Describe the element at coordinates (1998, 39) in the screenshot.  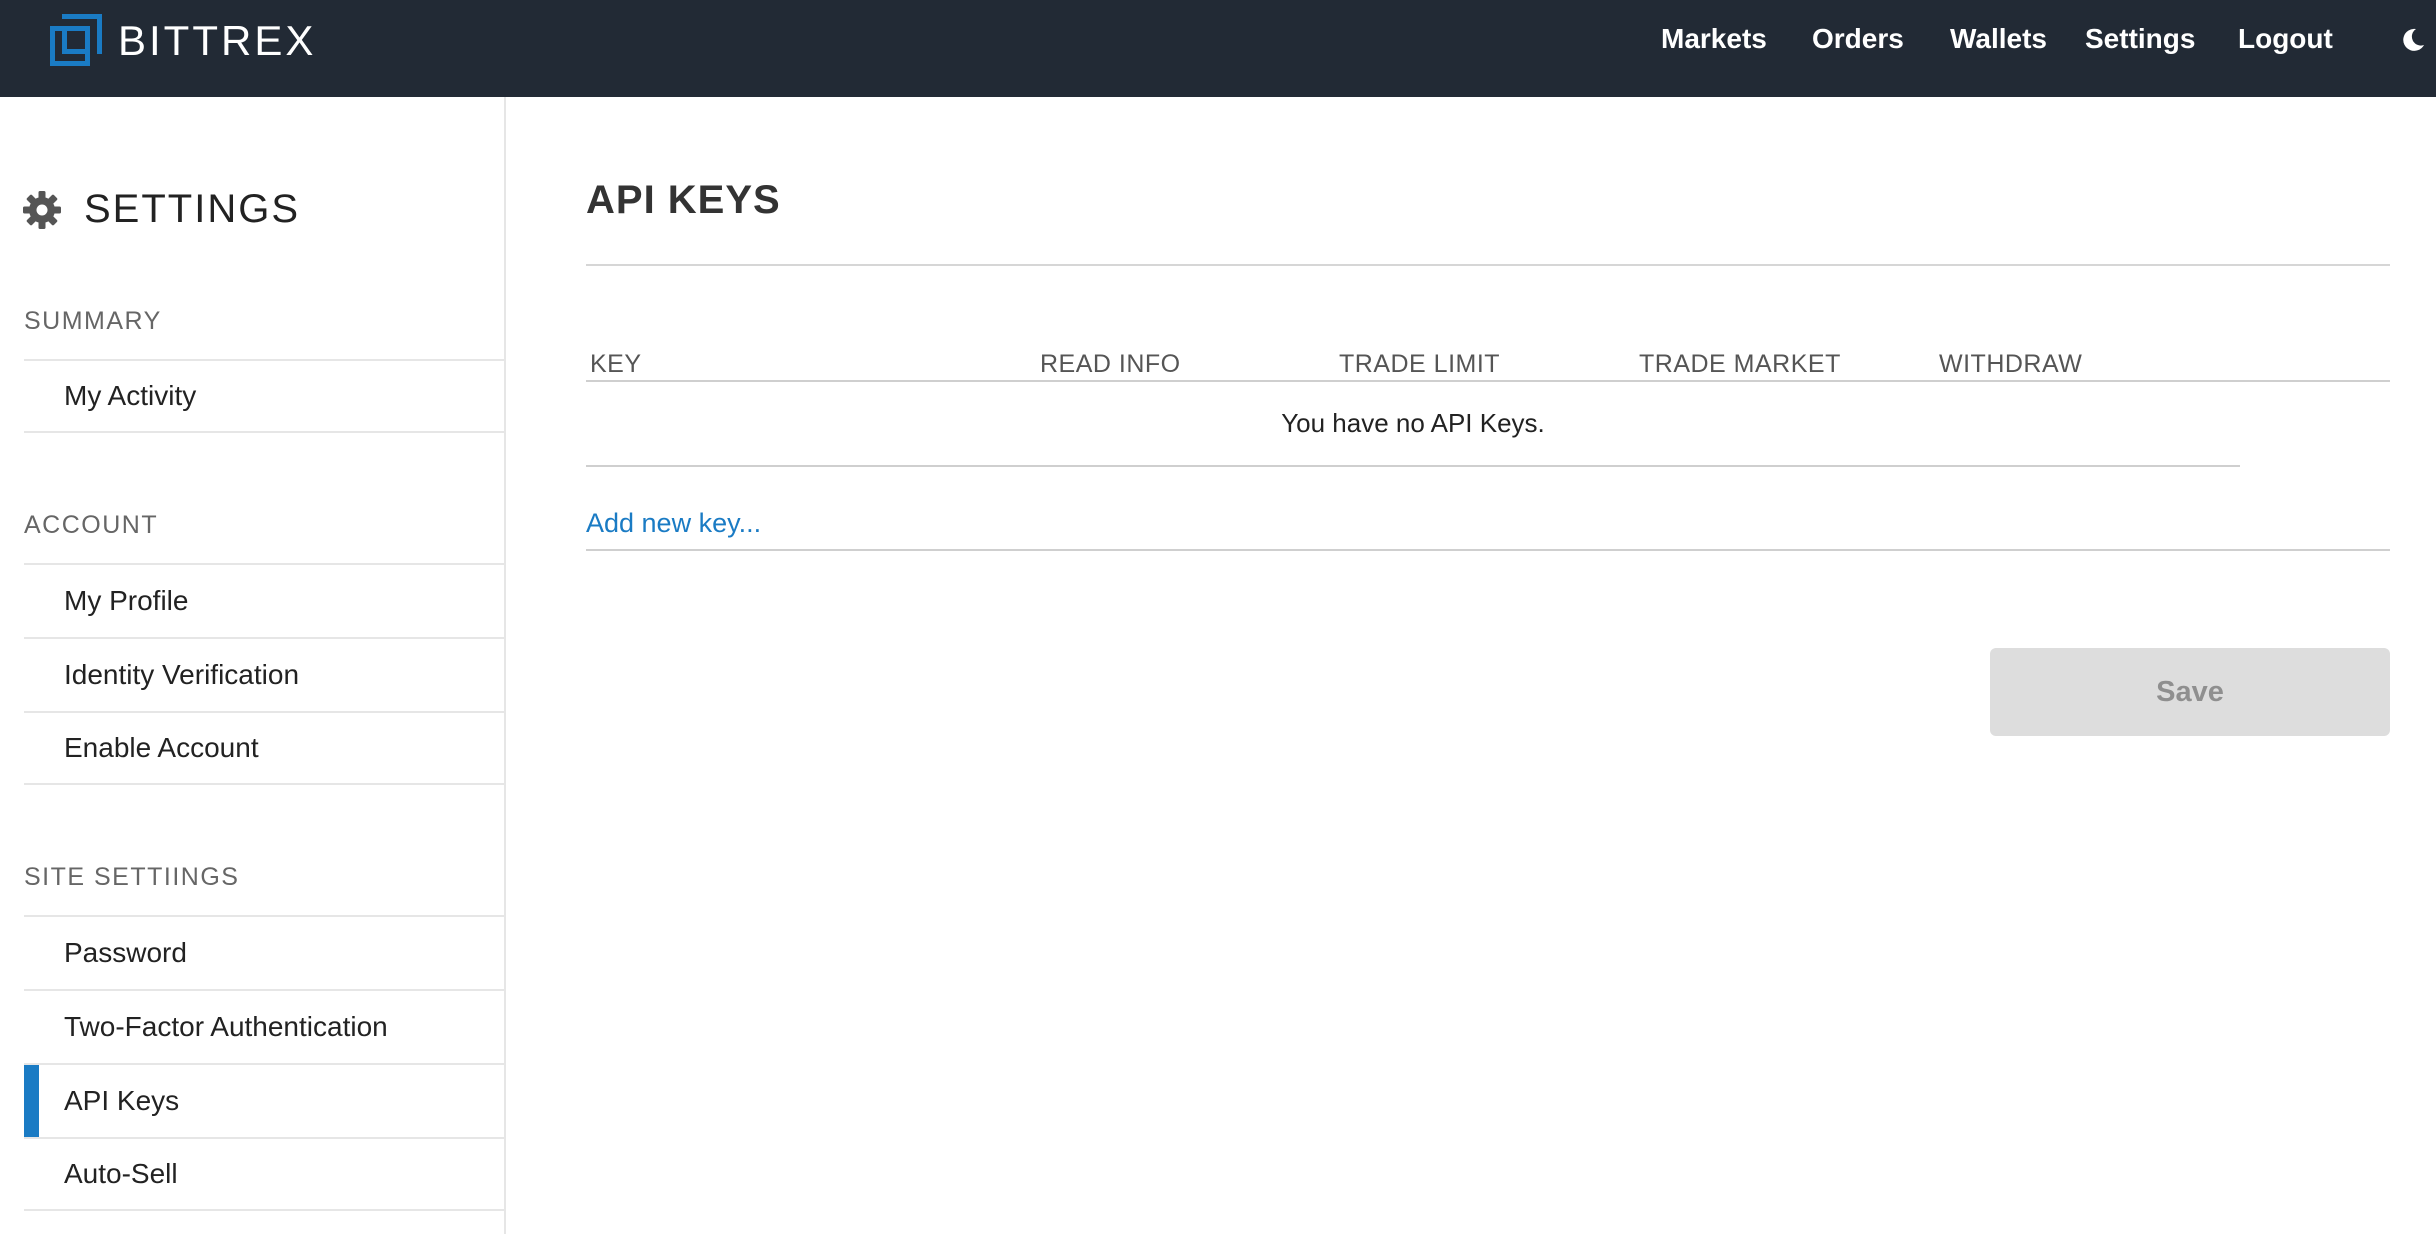
I see `nav-wallets: Wallets` at that location.